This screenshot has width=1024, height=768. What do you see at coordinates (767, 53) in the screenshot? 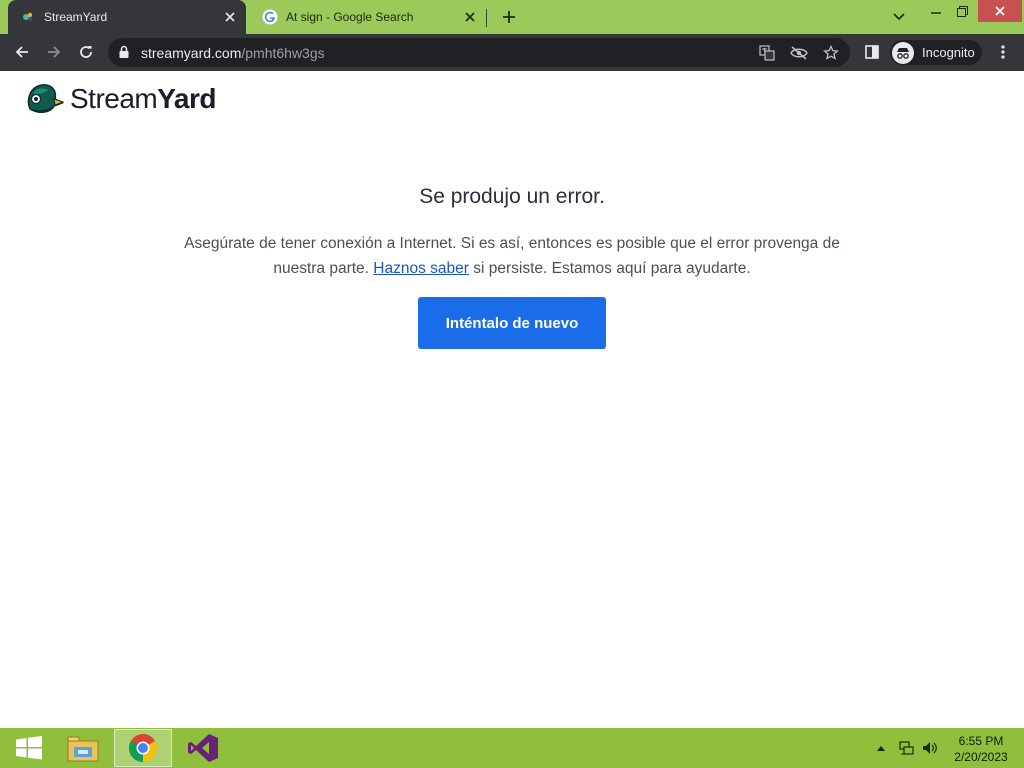
I see `translate-icon` at bounding box center [767, 53].